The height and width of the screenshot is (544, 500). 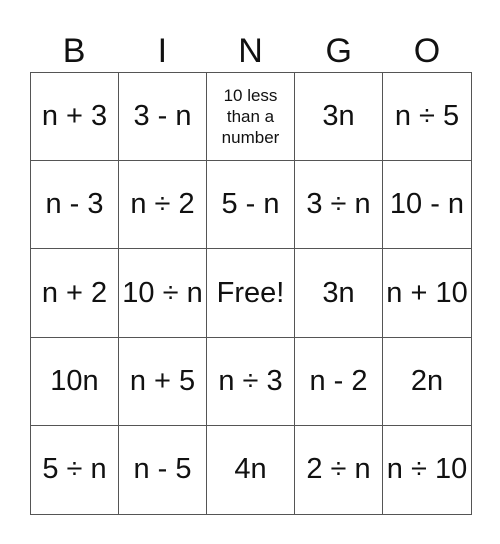 I want to click on bingo-header: B I N G O, so click(x=250, y=51).